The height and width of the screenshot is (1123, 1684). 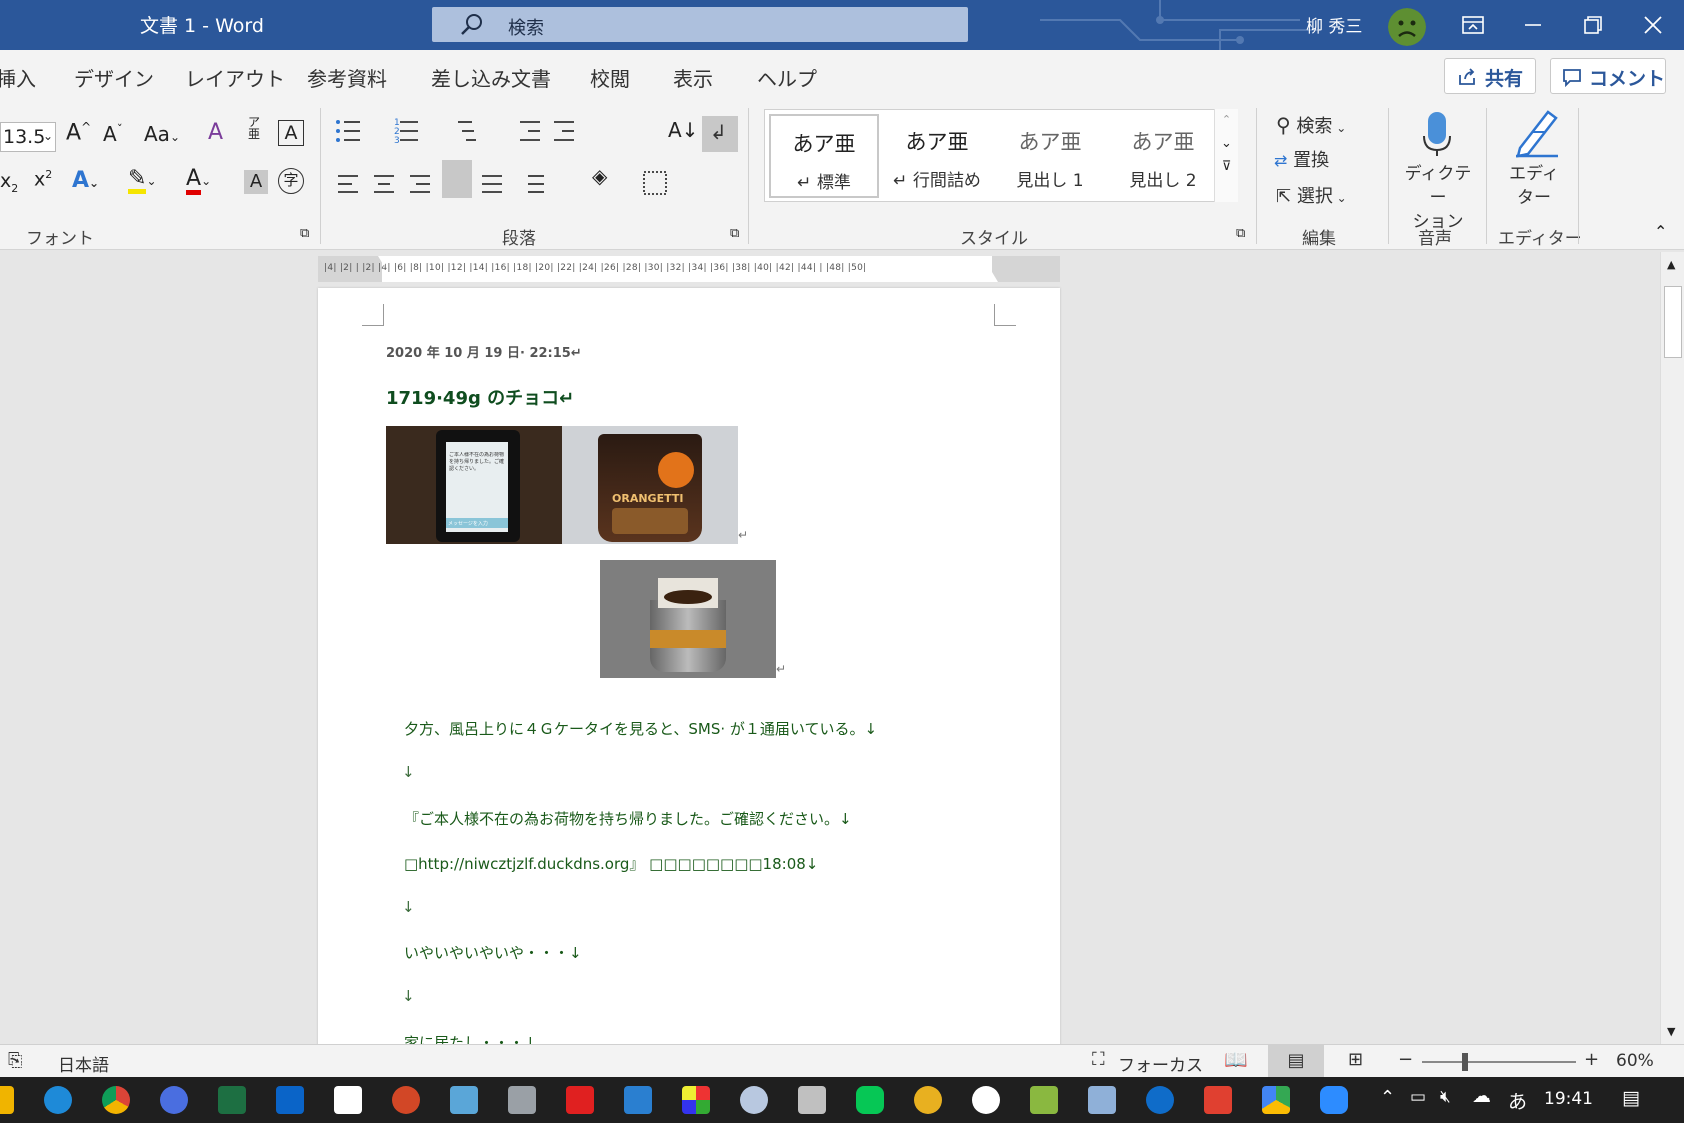 I want to click on more-styles-icon: ⊽, so click(x=1226, y=166).